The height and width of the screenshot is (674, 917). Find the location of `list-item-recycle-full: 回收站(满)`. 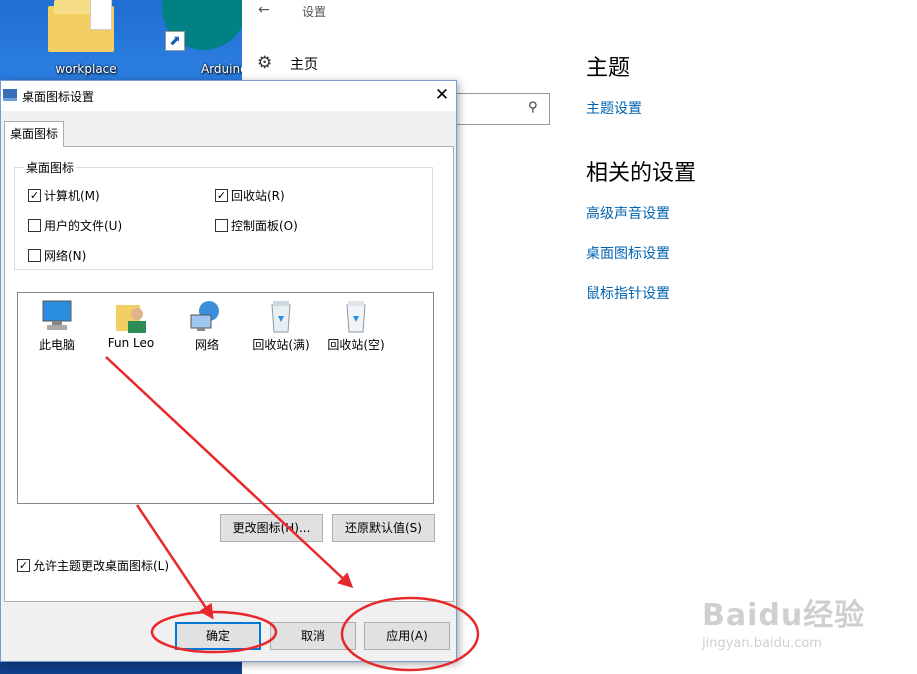

list-item-recycle-full: 回收站(满) is located at coordinates (281, 326).